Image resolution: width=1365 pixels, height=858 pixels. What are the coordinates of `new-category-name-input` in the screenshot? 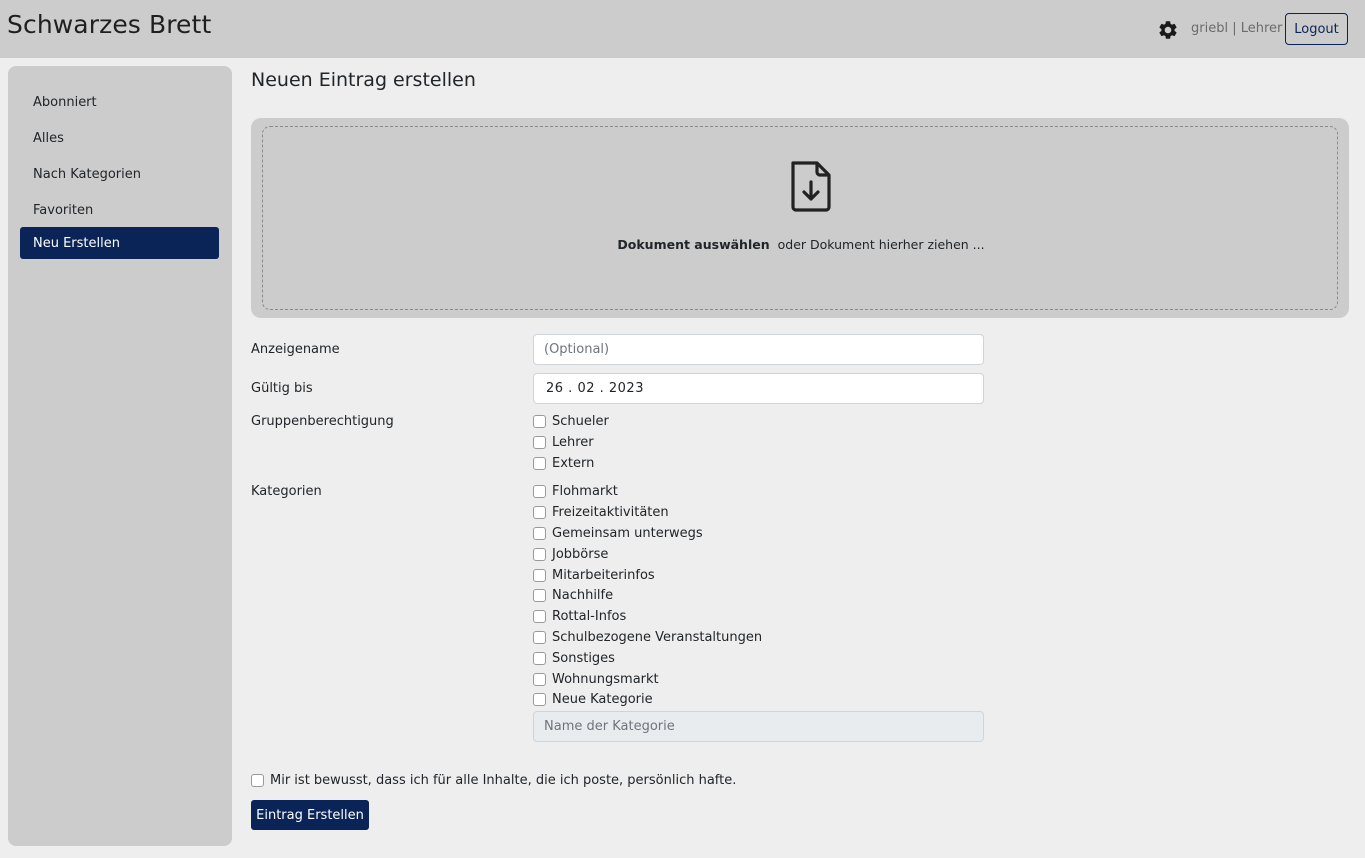 It's located at (758, 726).